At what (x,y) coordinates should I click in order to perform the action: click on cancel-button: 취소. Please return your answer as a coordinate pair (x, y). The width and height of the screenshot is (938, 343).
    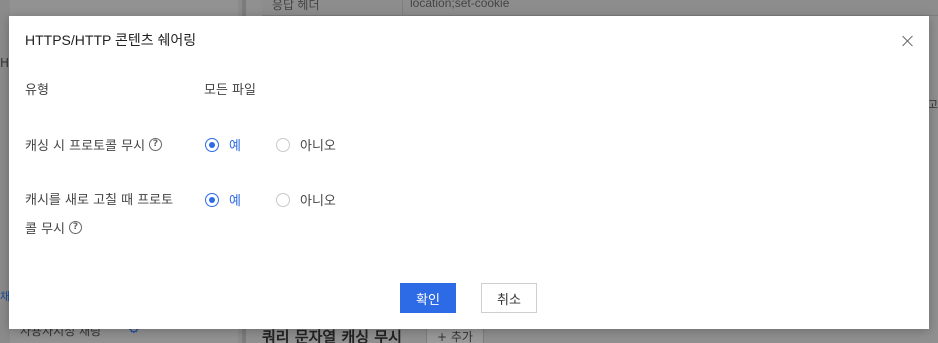
    Looking at the image, I should click on (509, 298).